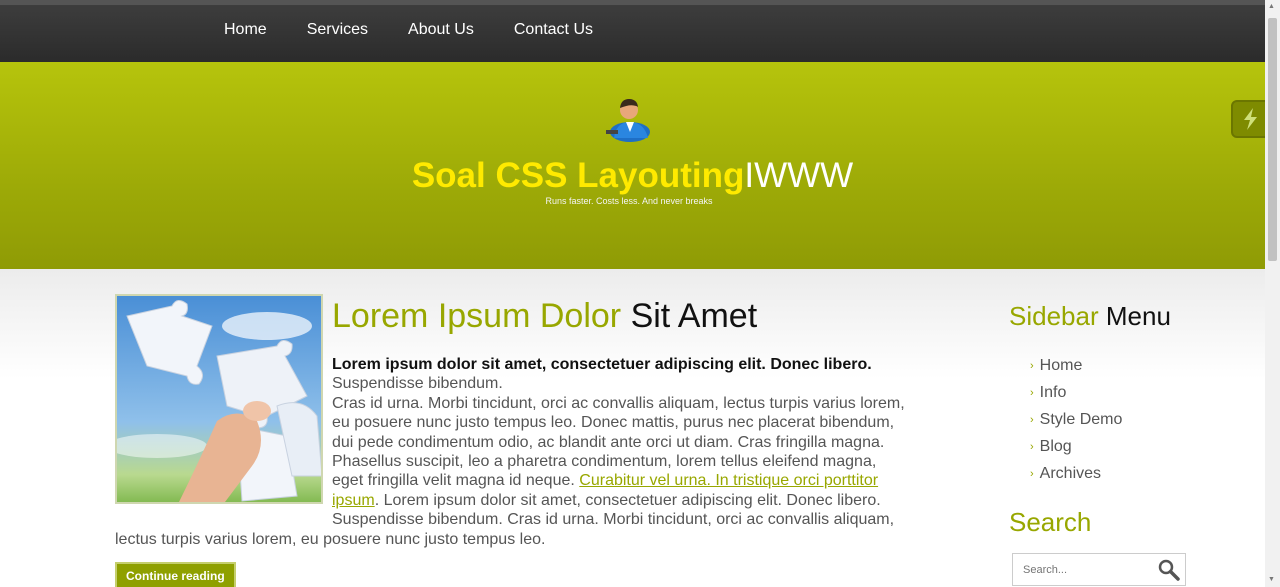 The width and height of the screenshot is (1280, 587). I want to click on top-navigation: Home Services About Us Contact Us, so click(632, 31).